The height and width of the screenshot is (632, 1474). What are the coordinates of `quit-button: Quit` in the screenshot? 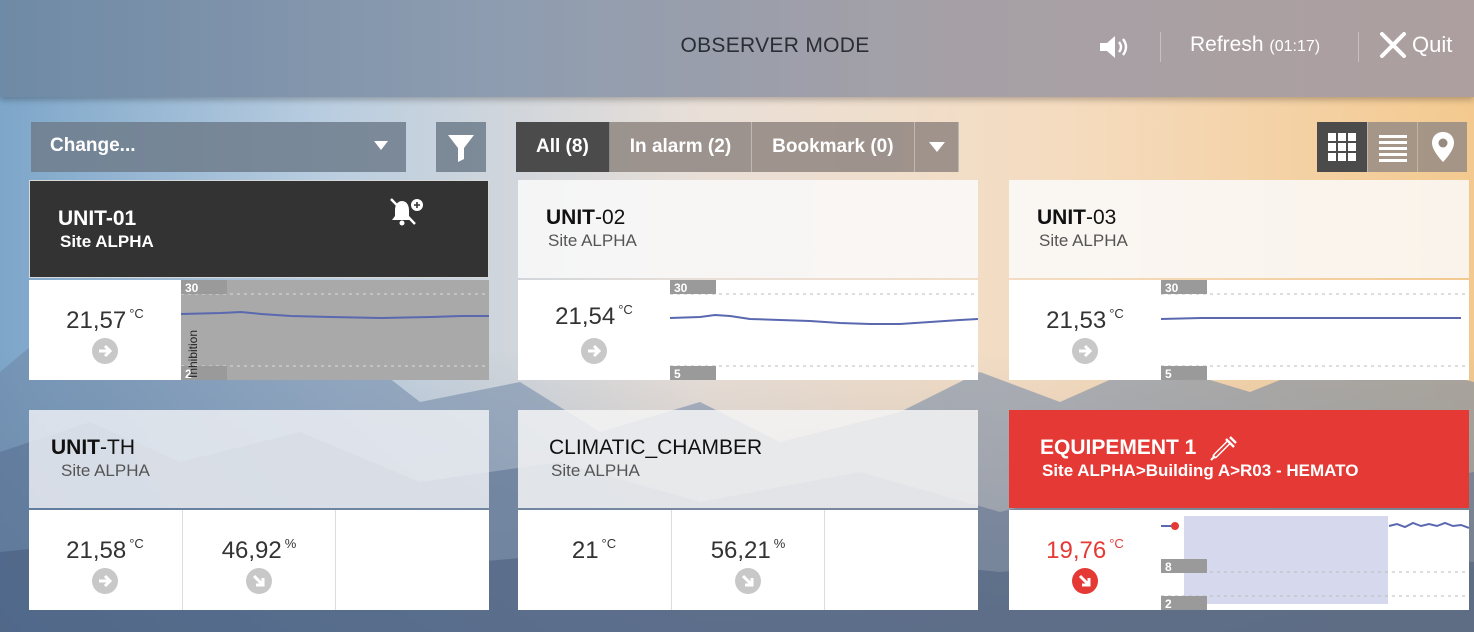 It's located at (1415, 45).